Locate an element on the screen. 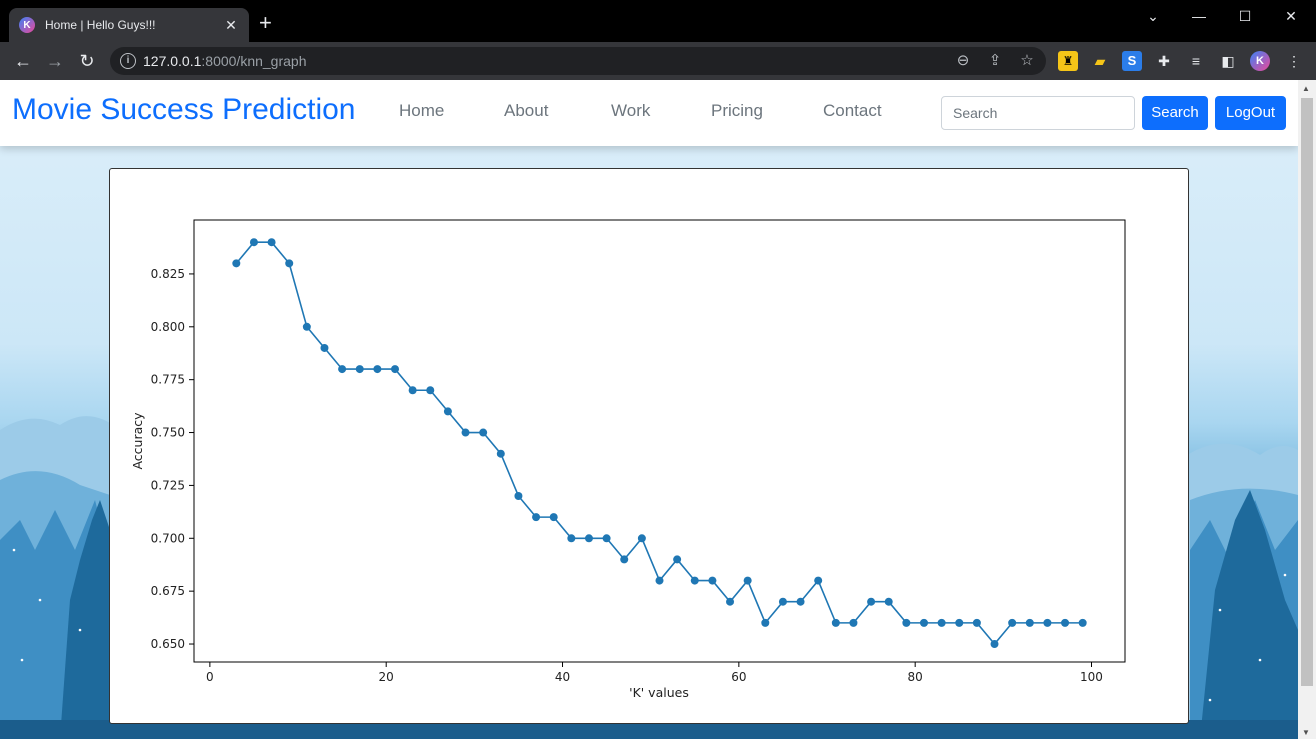  nav-link-pricing: Pricing is located at coordinates (737, 111).